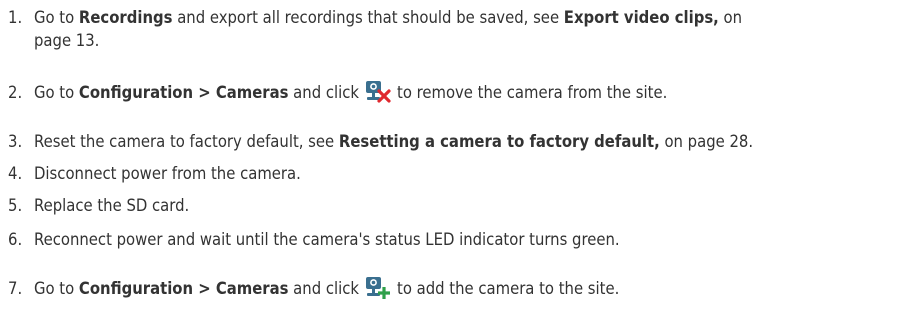  What do you see at coordinates (641, 17) in the screenshot?
I see `export-video-clips-link: Export video clips,` at bounding box center [641, 17].